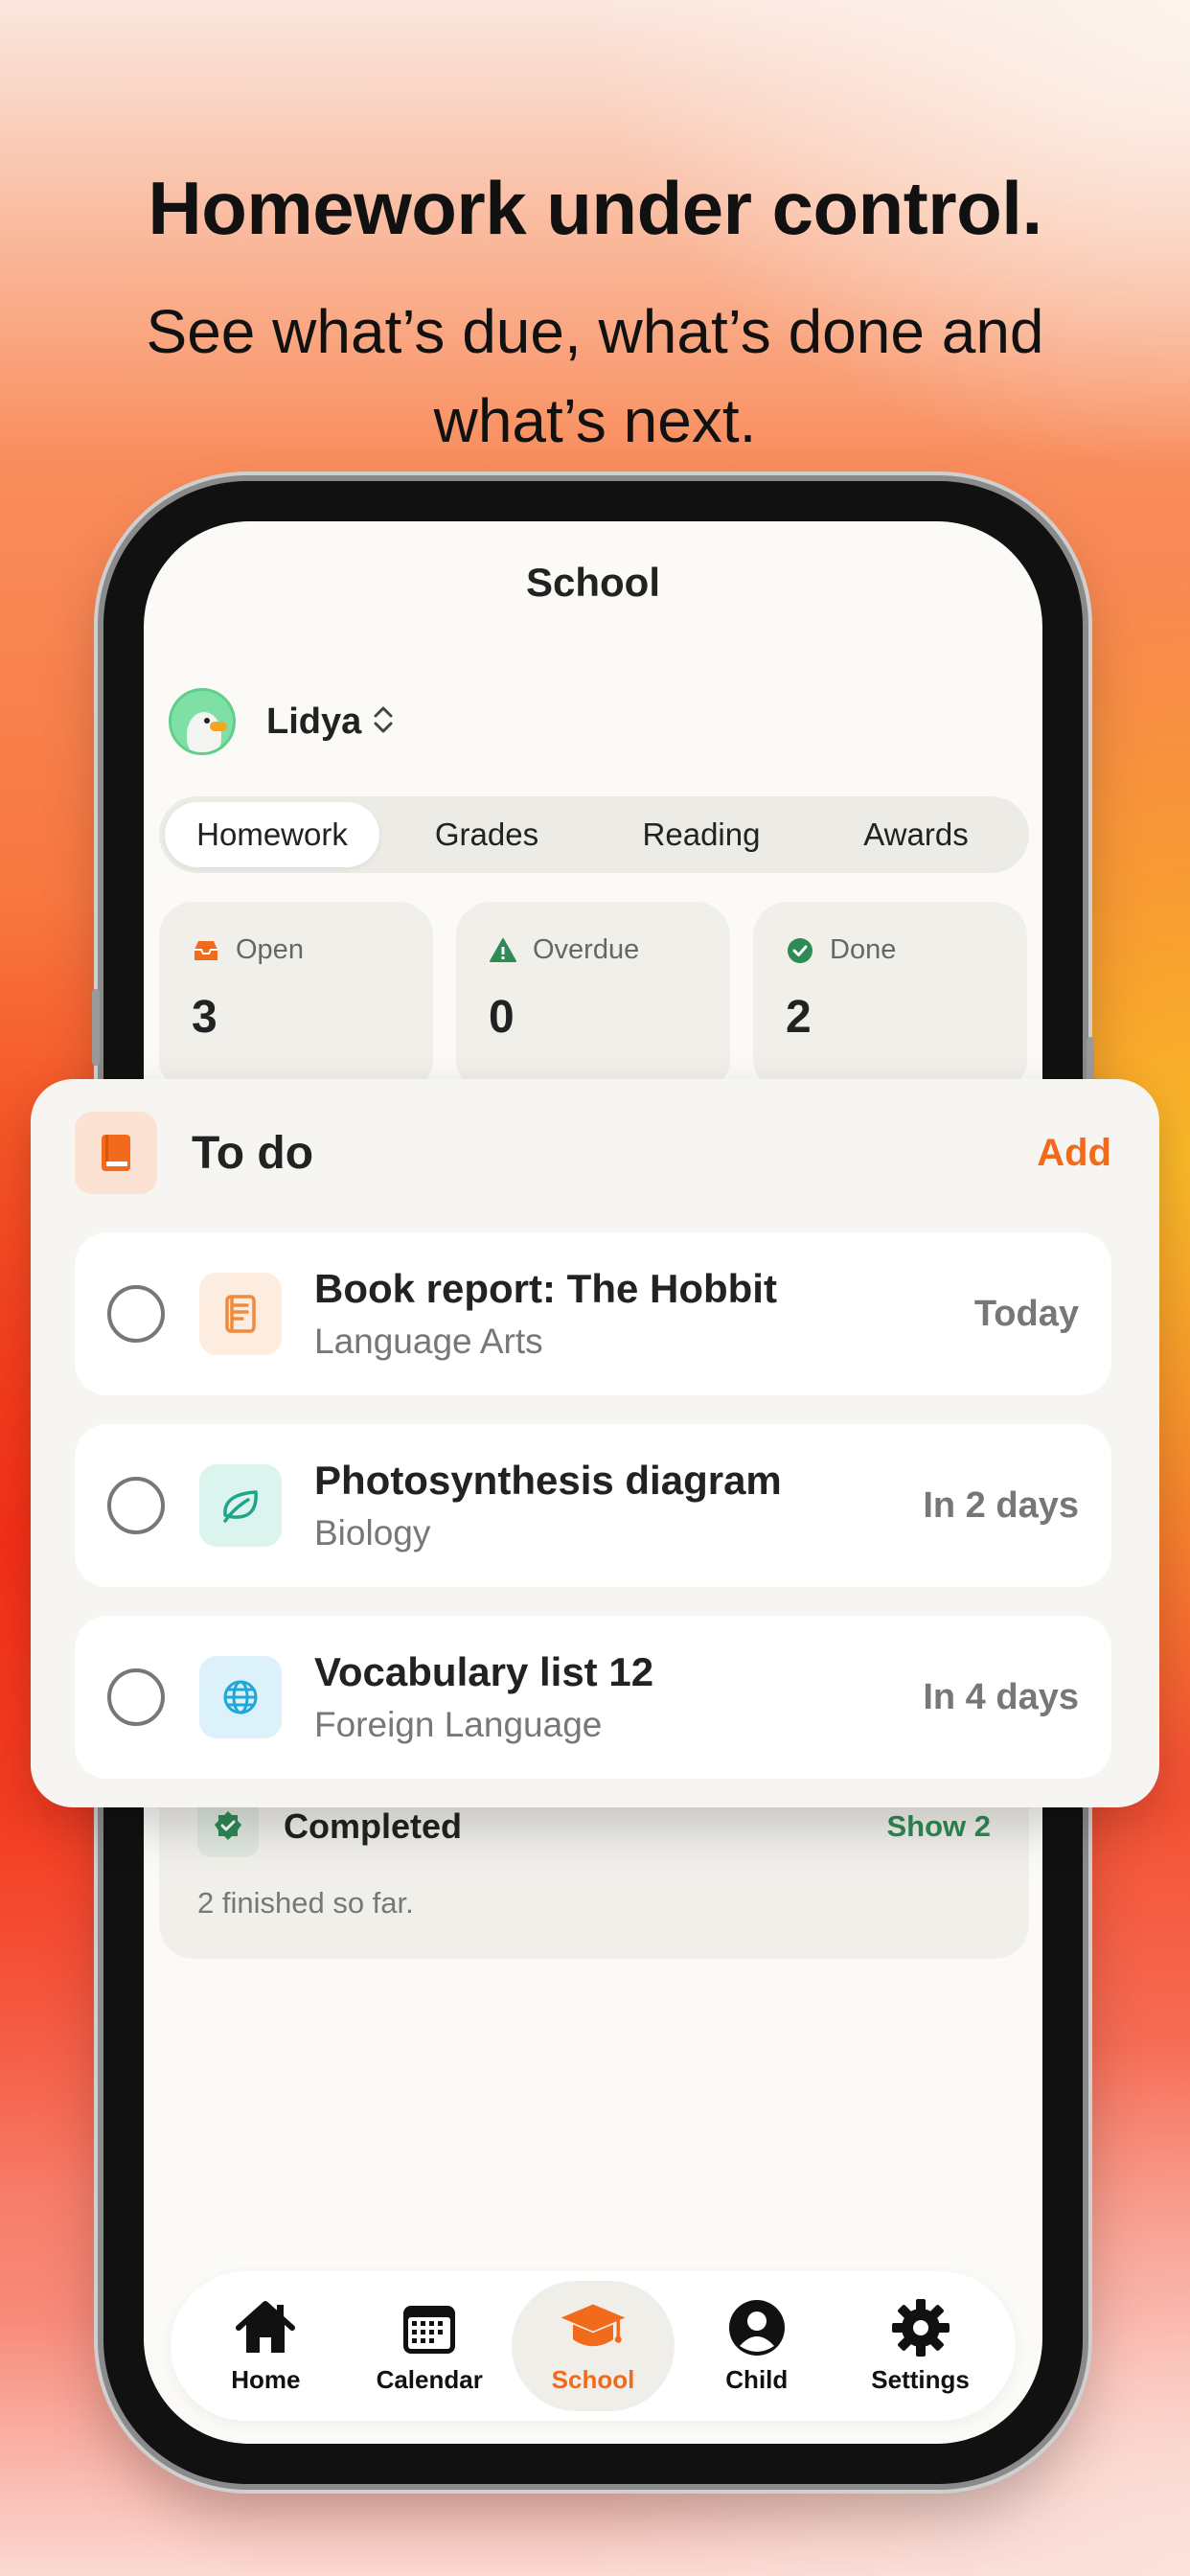 The image size is (1190, 2576). Describe the element at coordinates (203, 721) in the screenshot. I see `avatar` at that location.